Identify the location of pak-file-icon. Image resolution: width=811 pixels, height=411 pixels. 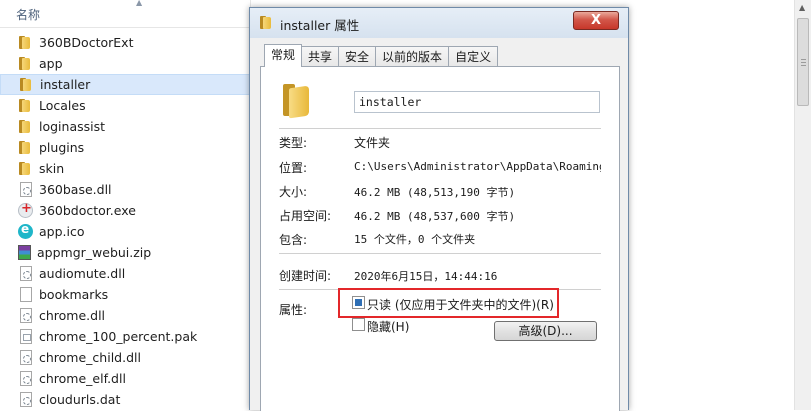
(26, 336).